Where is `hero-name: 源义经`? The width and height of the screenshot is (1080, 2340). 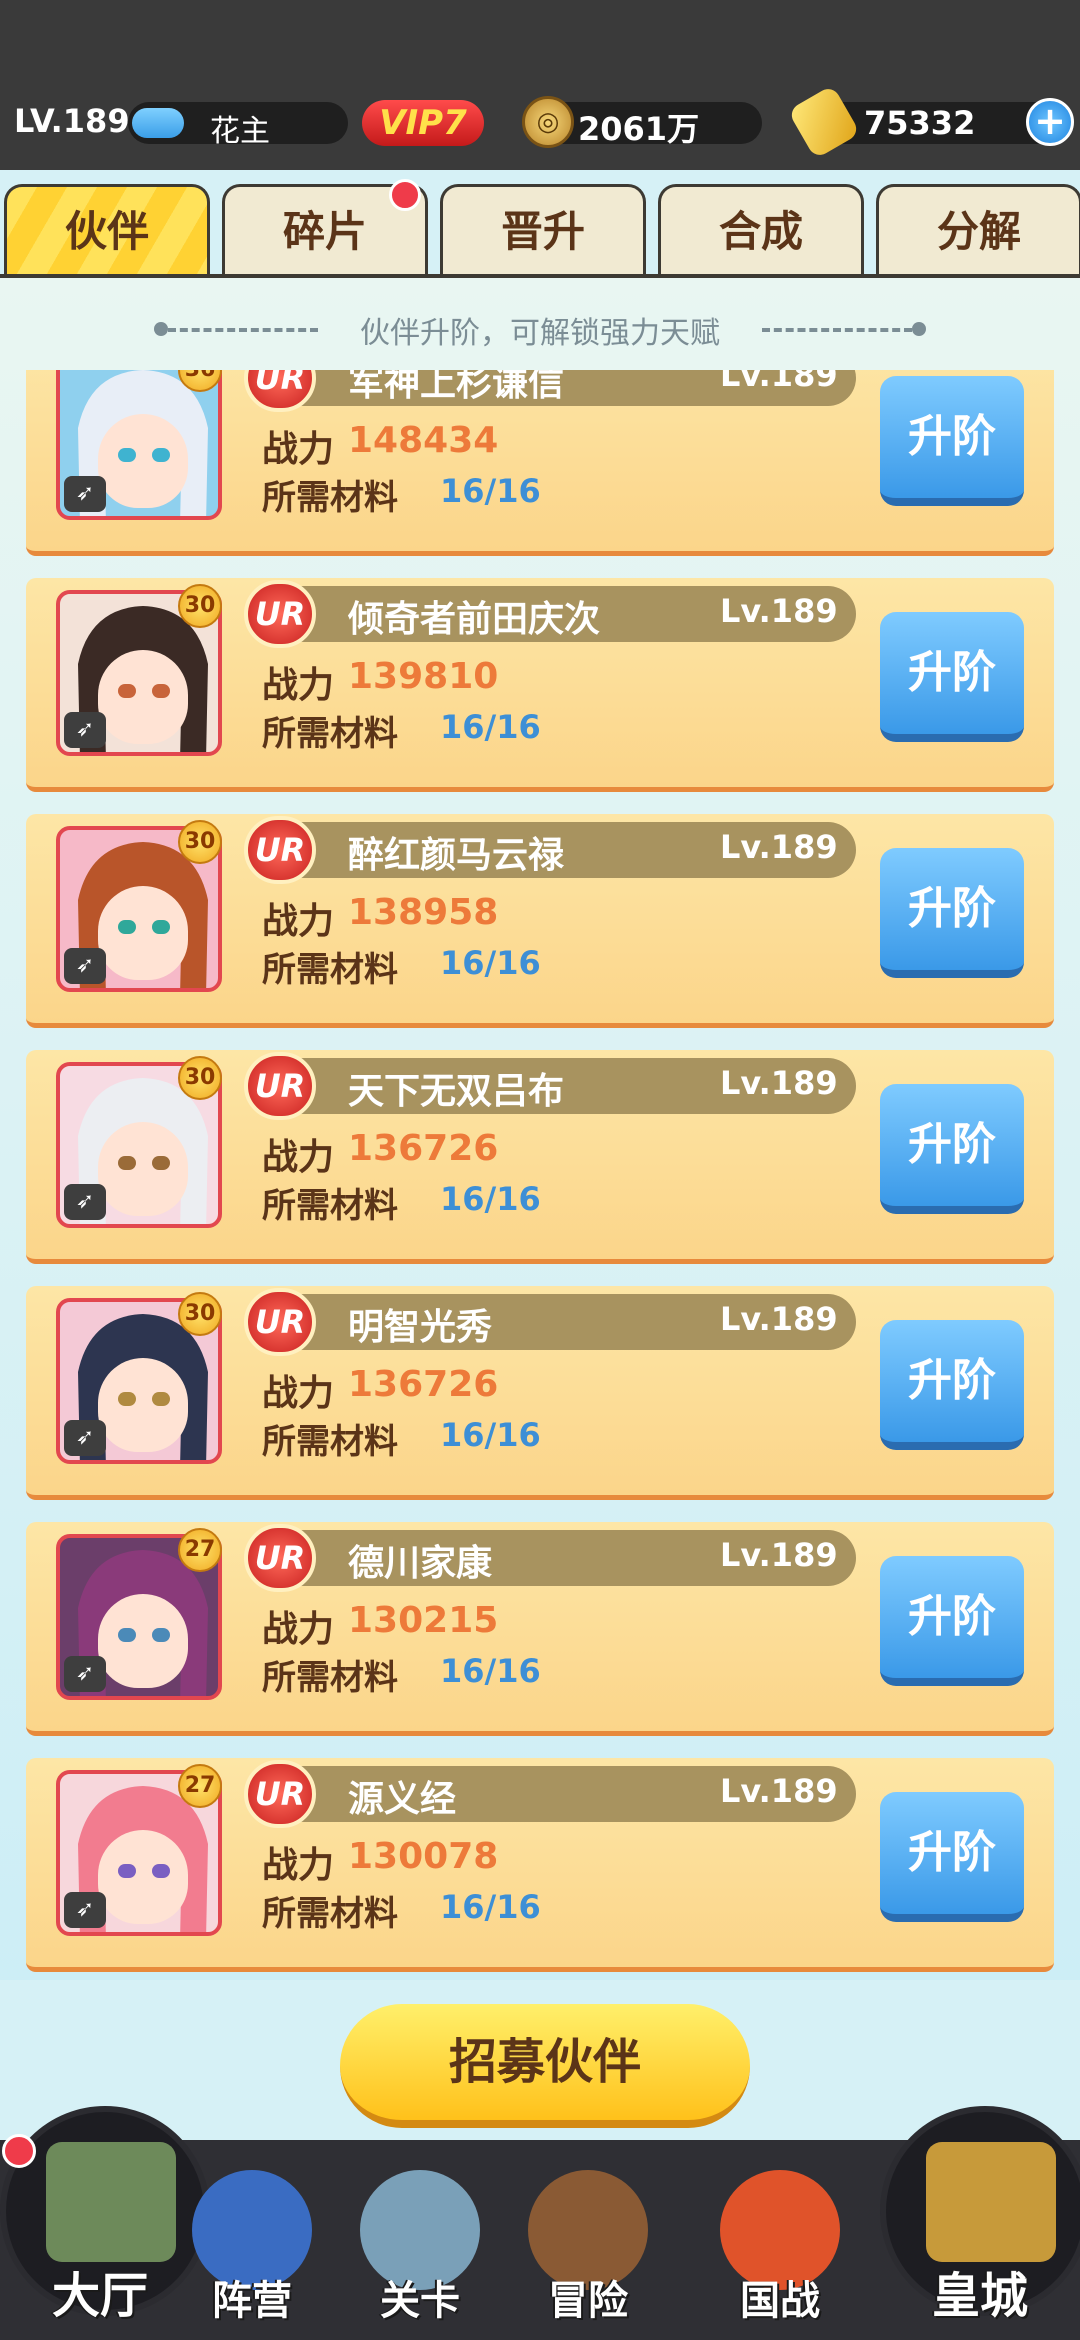 hero-name: 源义经 is located at coordinates (402, 1799).